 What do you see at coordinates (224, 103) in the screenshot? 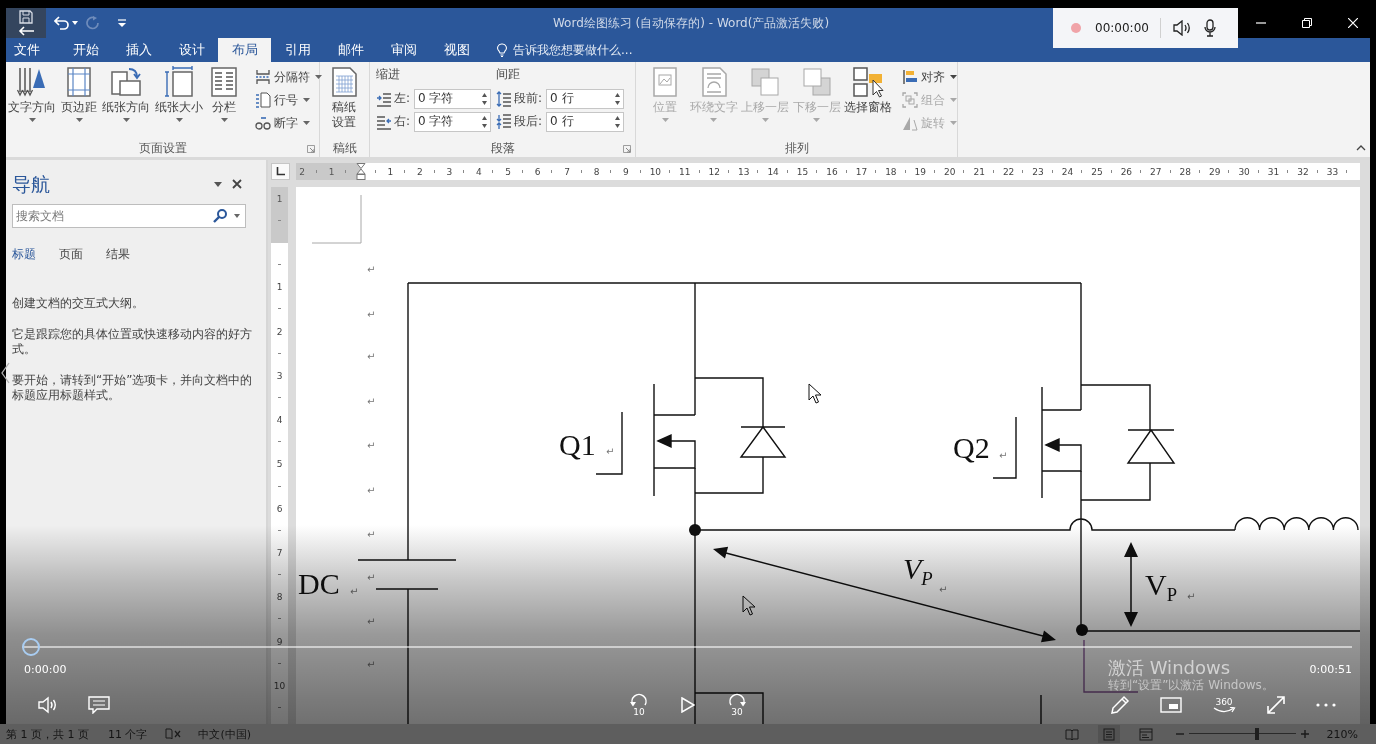
I see `ribbon-button: 分栏` at bounding box center [224, 103].